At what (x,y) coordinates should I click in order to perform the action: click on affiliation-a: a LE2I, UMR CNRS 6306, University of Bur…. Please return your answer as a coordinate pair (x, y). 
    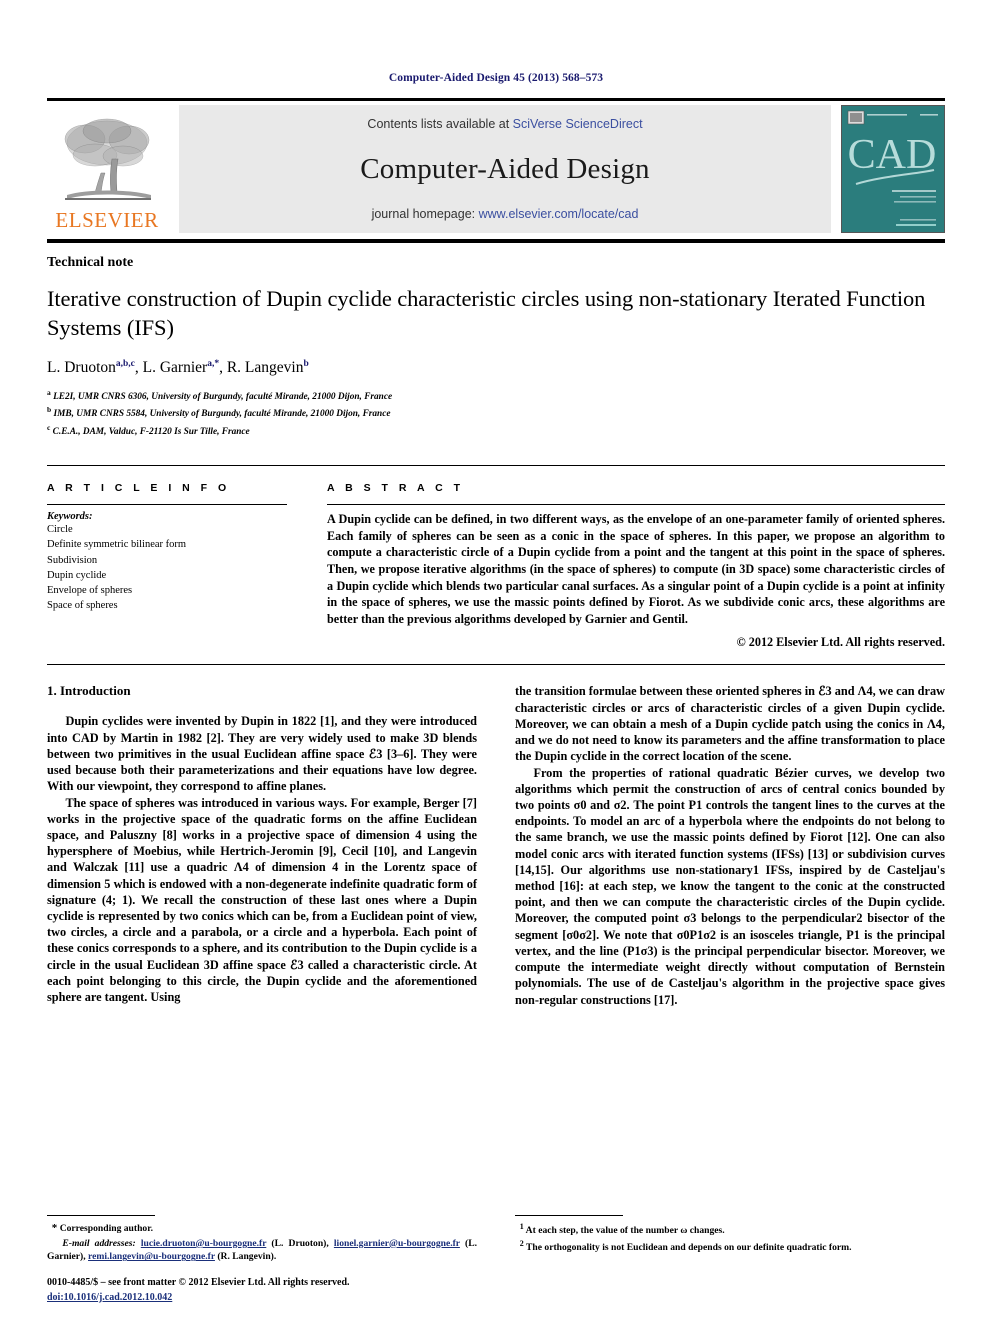
    Looking at the image, I should click on (496, 396).